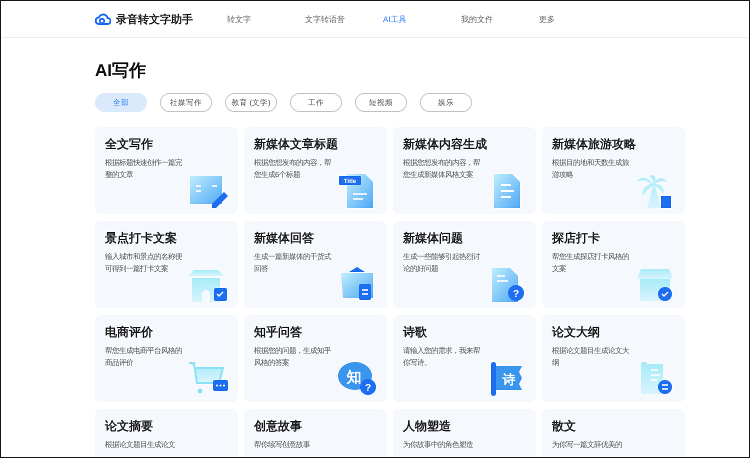 The height and width of the screenshot is (458, 750). What do you see at coordinates (278, 332) in the screenshot?
I see `card-title: 知乎问答` at bounding box center [278, 332].